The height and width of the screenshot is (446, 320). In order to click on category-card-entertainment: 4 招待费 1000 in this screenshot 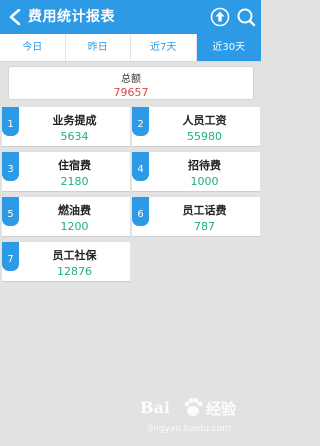, I will do `click(196, 172)`.